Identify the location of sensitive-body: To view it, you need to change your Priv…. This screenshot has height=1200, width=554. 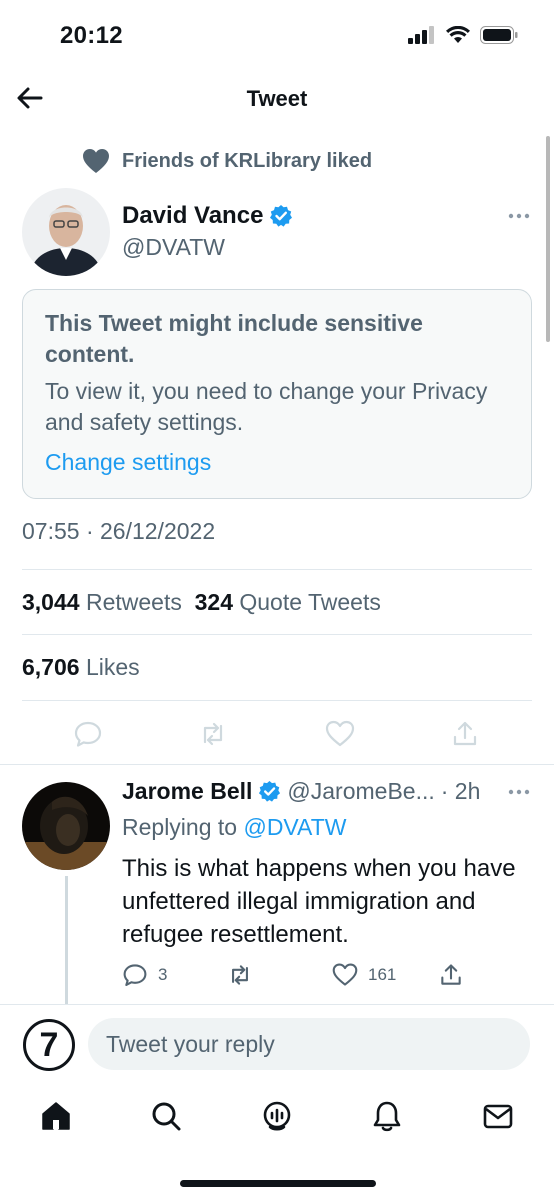
(266, 406).